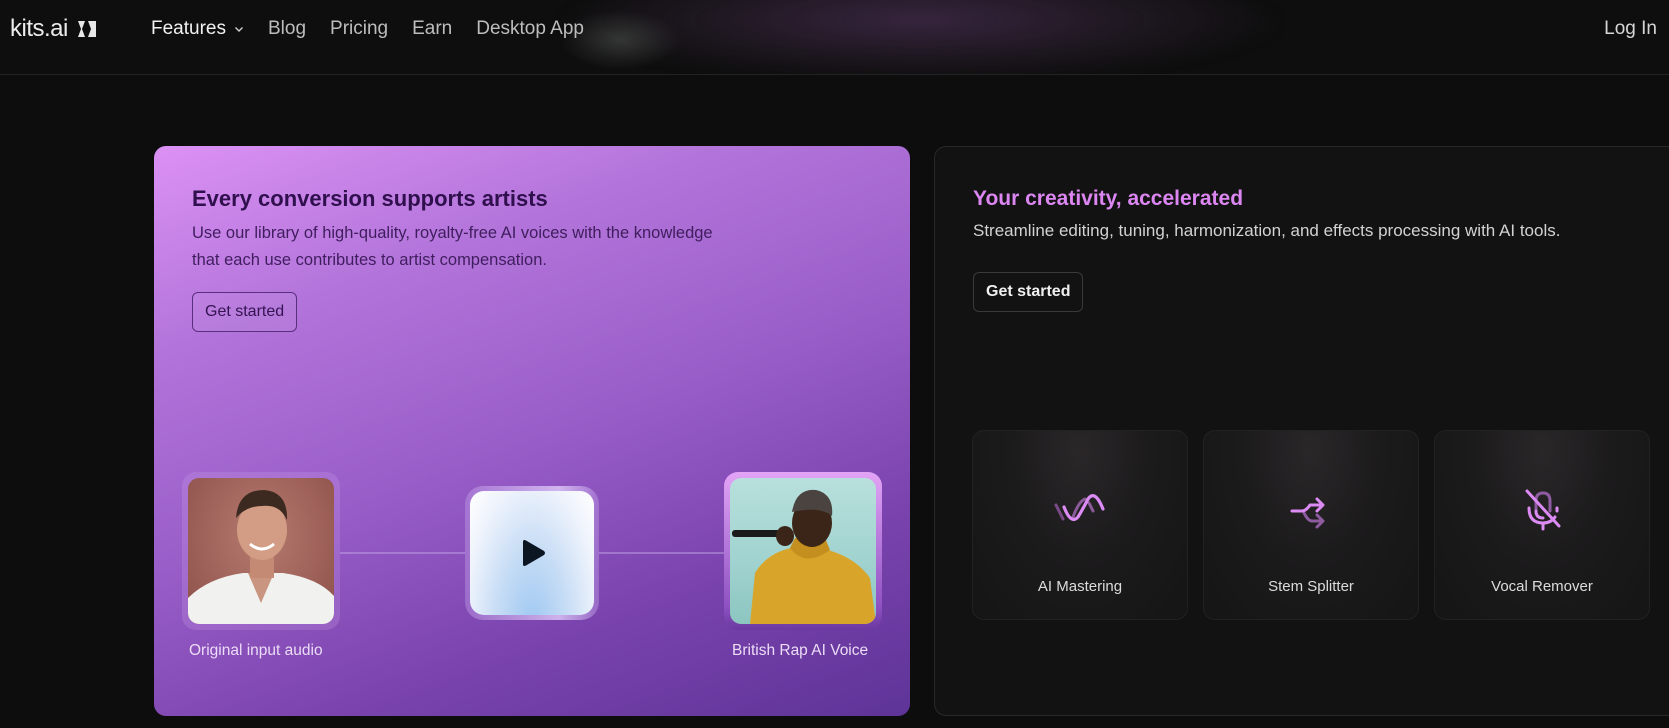 The image size is (1669, 728). I want to click on nav-link-blog: Blog, so click(287, 29).